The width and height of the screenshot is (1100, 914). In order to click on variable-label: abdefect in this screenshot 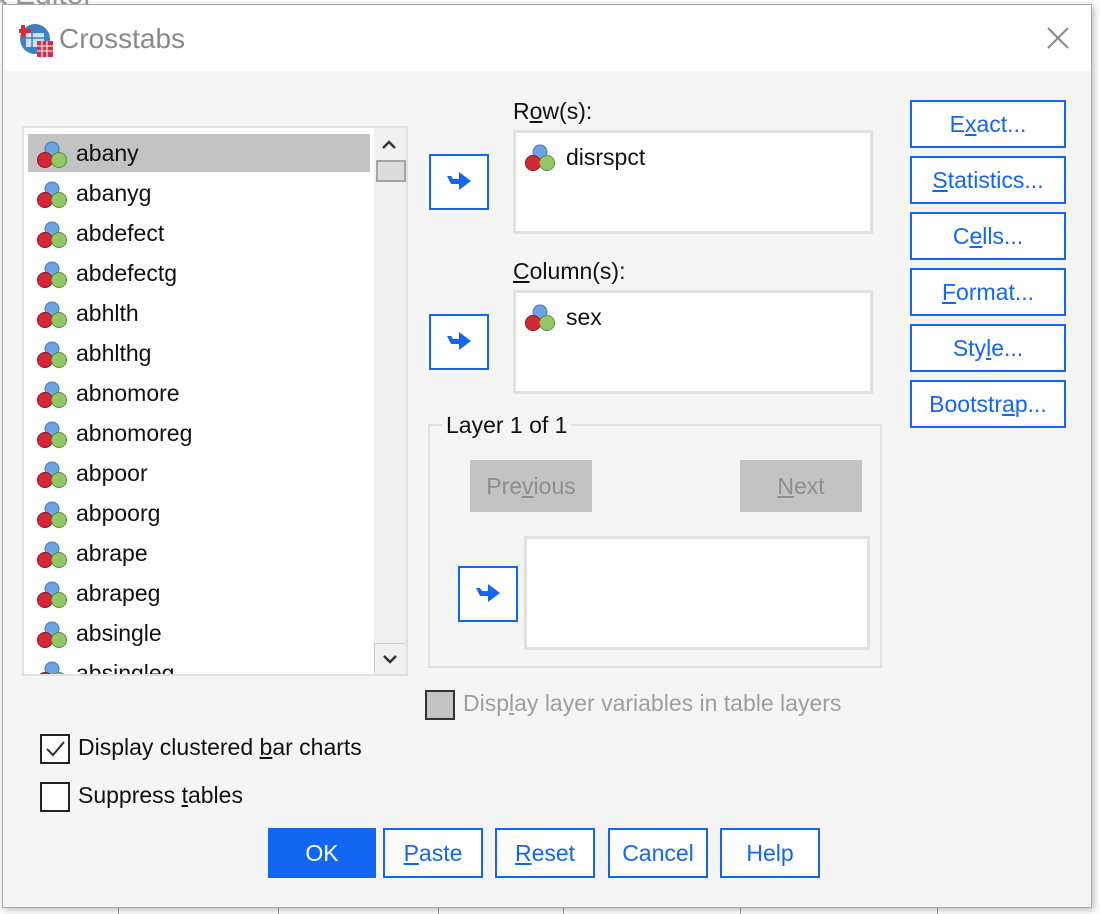, I will do `click(120, 233)`.